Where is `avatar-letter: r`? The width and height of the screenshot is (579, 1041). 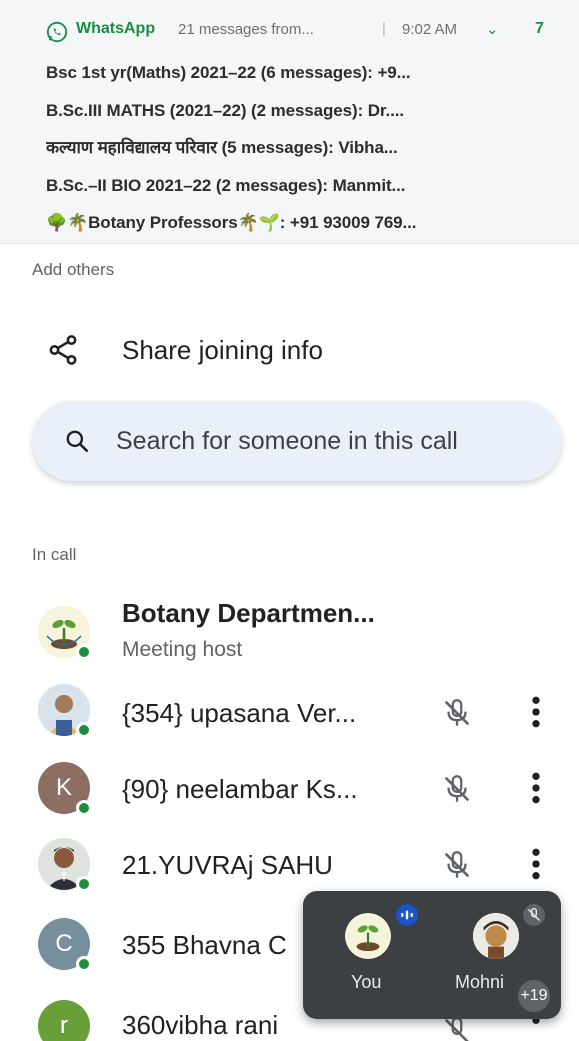 avatar-letter: r is located at coordinates (64, 1020).